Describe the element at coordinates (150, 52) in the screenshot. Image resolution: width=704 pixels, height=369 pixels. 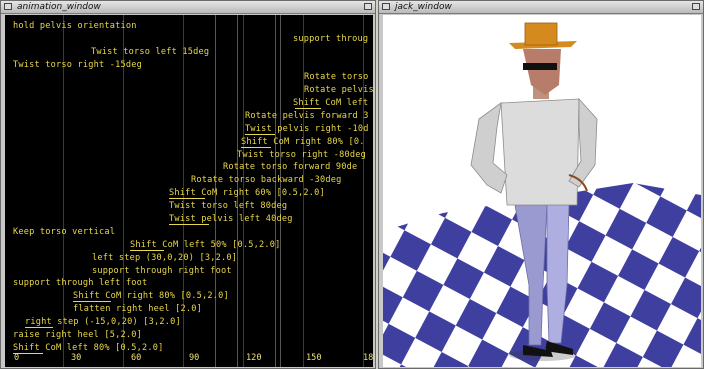
I see `command-row: Twist torso left 15deg` at that location.